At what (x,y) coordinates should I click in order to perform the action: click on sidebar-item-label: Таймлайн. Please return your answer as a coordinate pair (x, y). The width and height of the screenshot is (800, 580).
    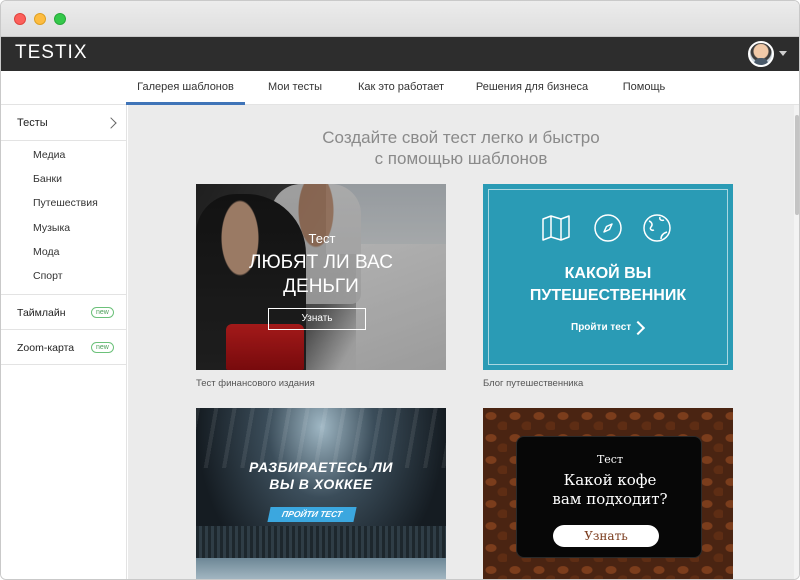
    Looking at the image, I should click on (41, 313).